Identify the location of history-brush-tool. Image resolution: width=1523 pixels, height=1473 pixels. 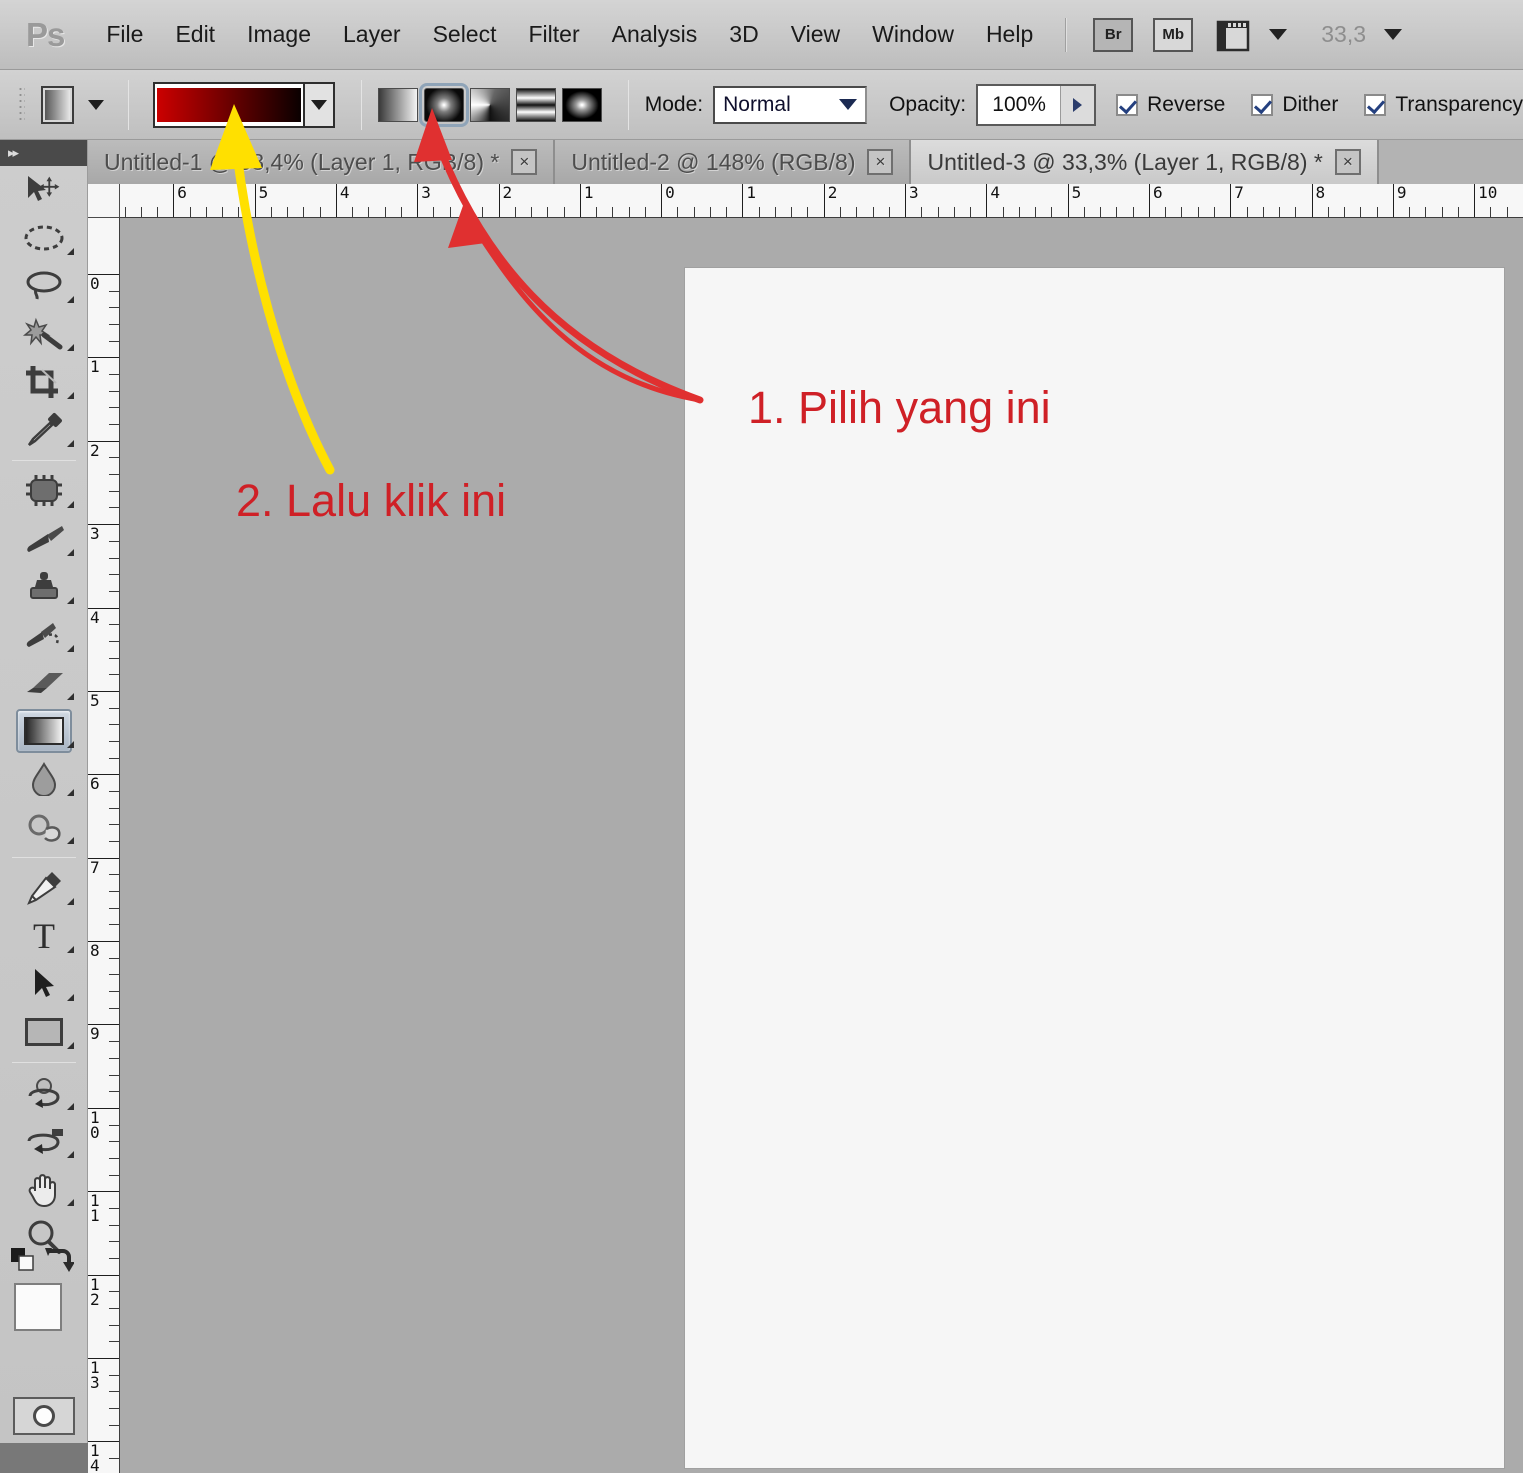
(44, 635).